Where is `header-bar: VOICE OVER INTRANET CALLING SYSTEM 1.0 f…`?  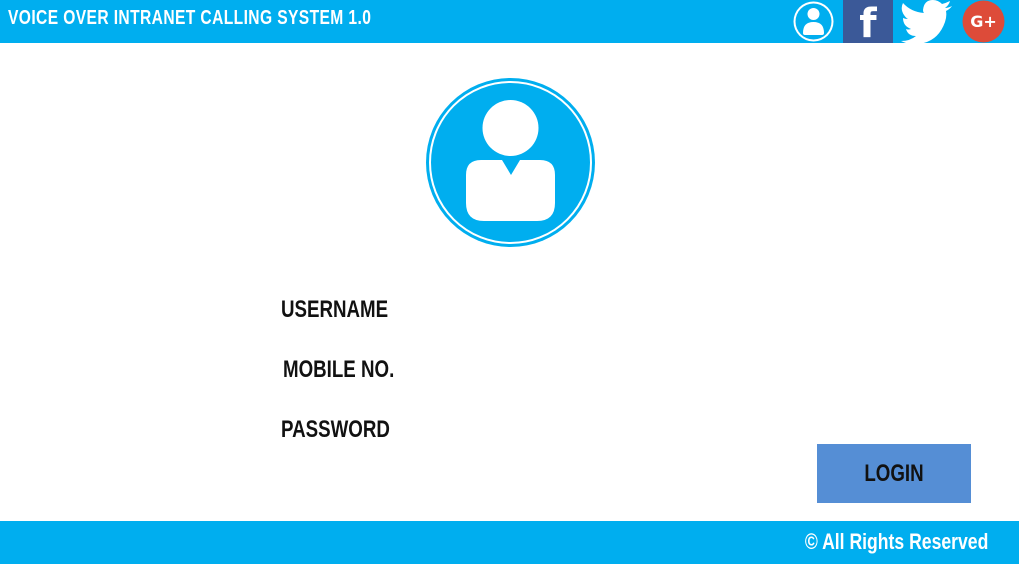 header-bar: VOICE OVER INTRANET CALLING SYSTEM 1.0 f… is located at coordinates (509, 23).